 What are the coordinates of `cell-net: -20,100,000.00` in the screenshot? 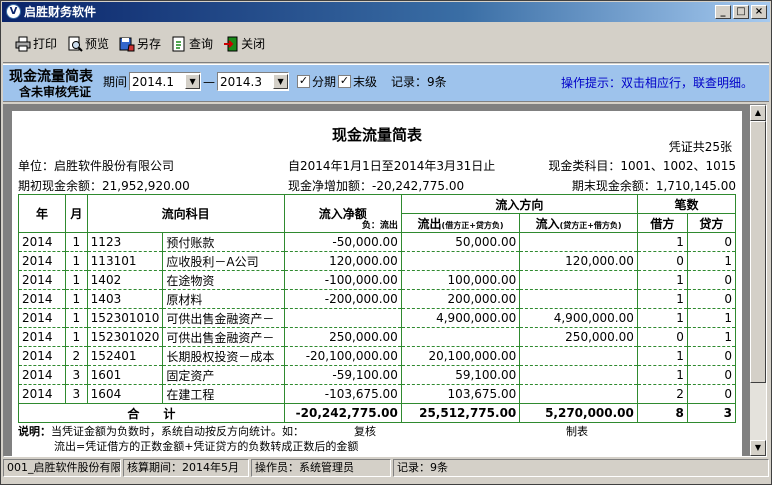 It's located at (342, 356).